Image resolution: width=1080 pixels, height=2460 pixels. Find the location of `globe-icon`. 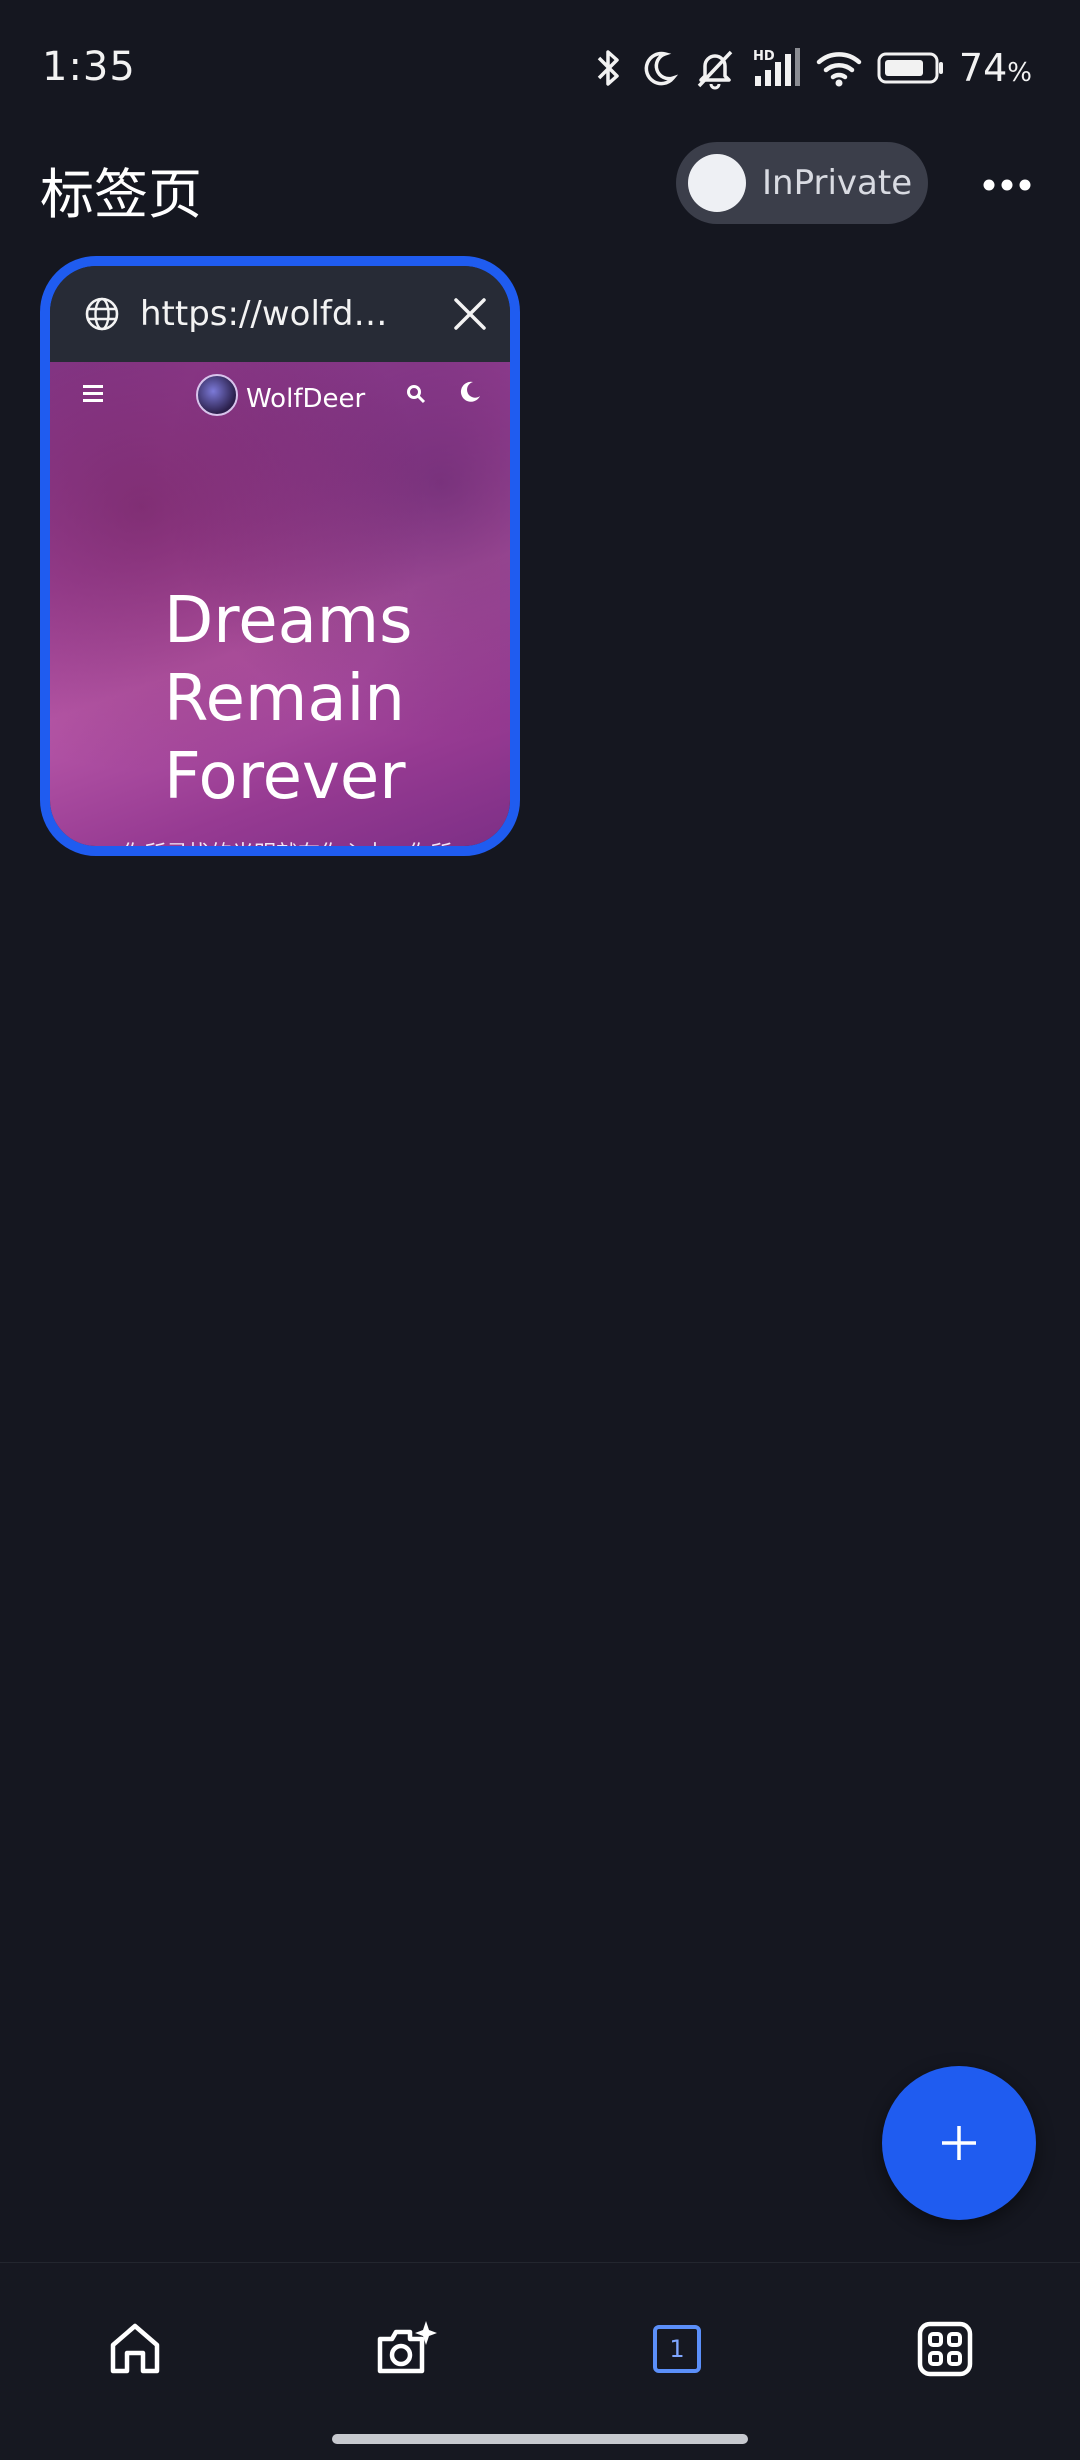

globe-icon is located at coordinates (102, 314).